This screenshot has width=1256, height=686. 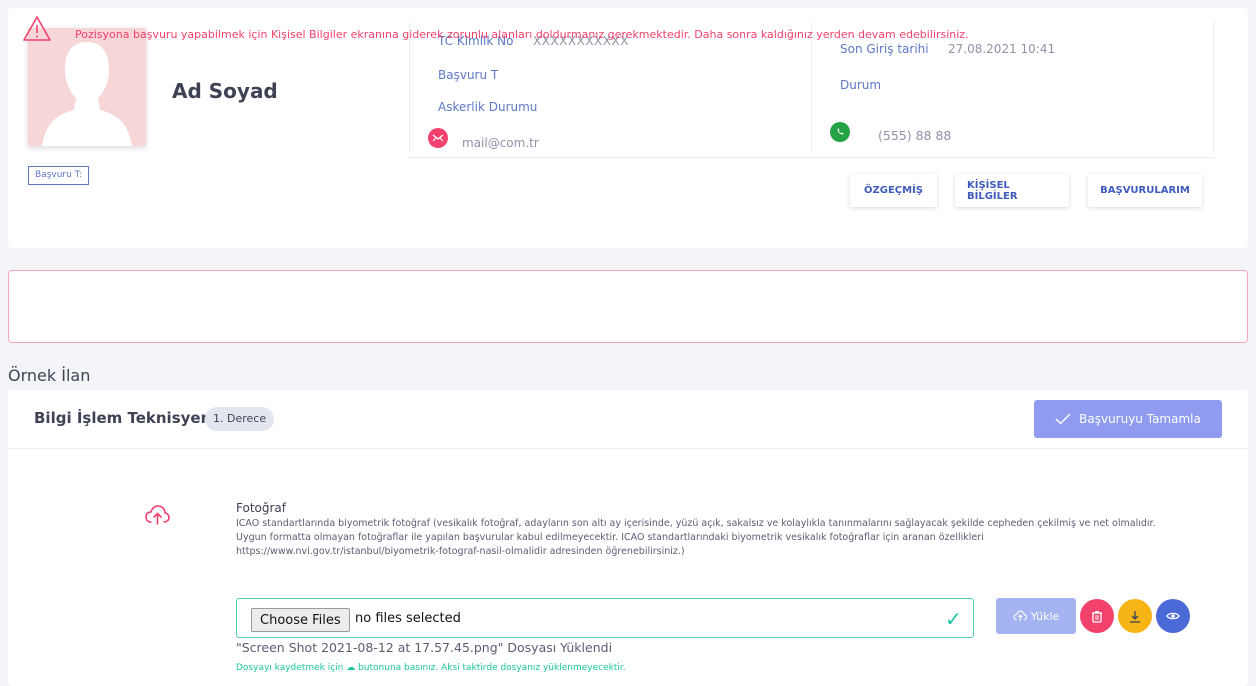 I want to click on durum-label: Durum, so click(x=861, y=85).